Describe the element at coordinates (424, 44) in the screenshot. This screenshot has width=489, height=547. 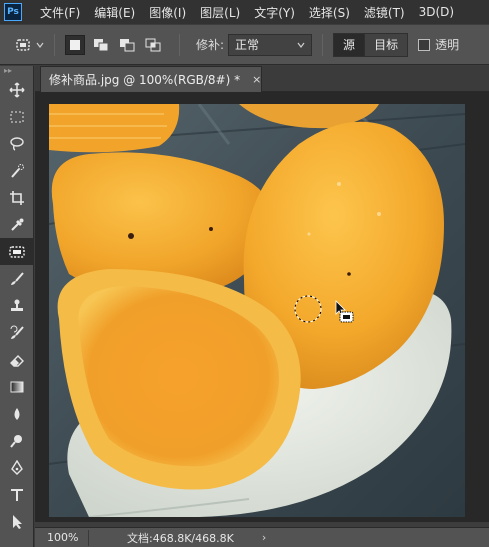
I see `checkbox-box` at that location.